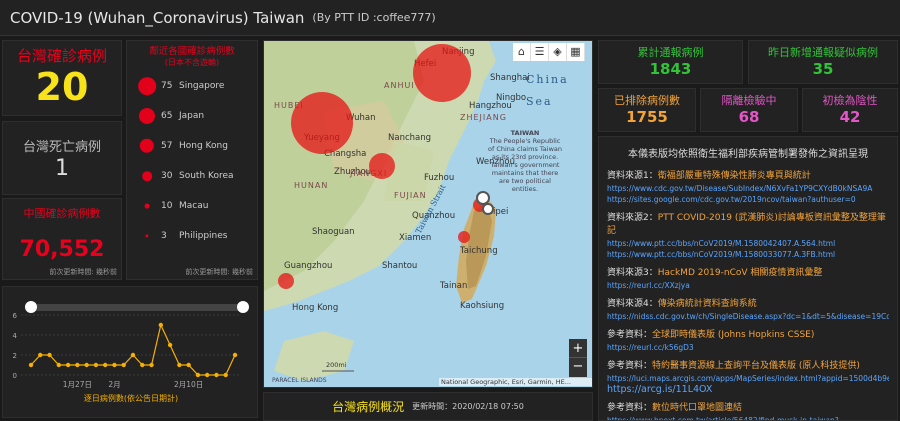  I want to click on layers-icon: ◈, so click(558, 52).